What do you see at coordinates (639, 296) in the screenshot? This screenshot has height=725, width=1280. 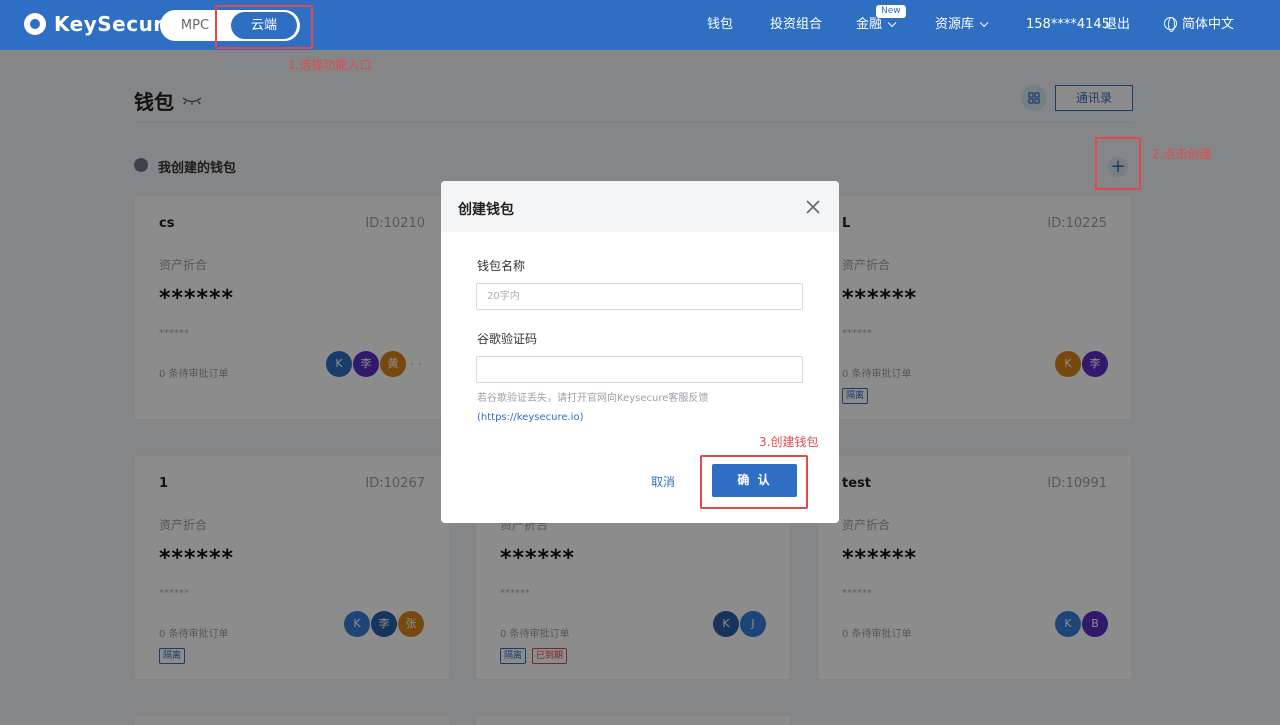 I see `wallet-name-input` at bounding box center [639, 296].